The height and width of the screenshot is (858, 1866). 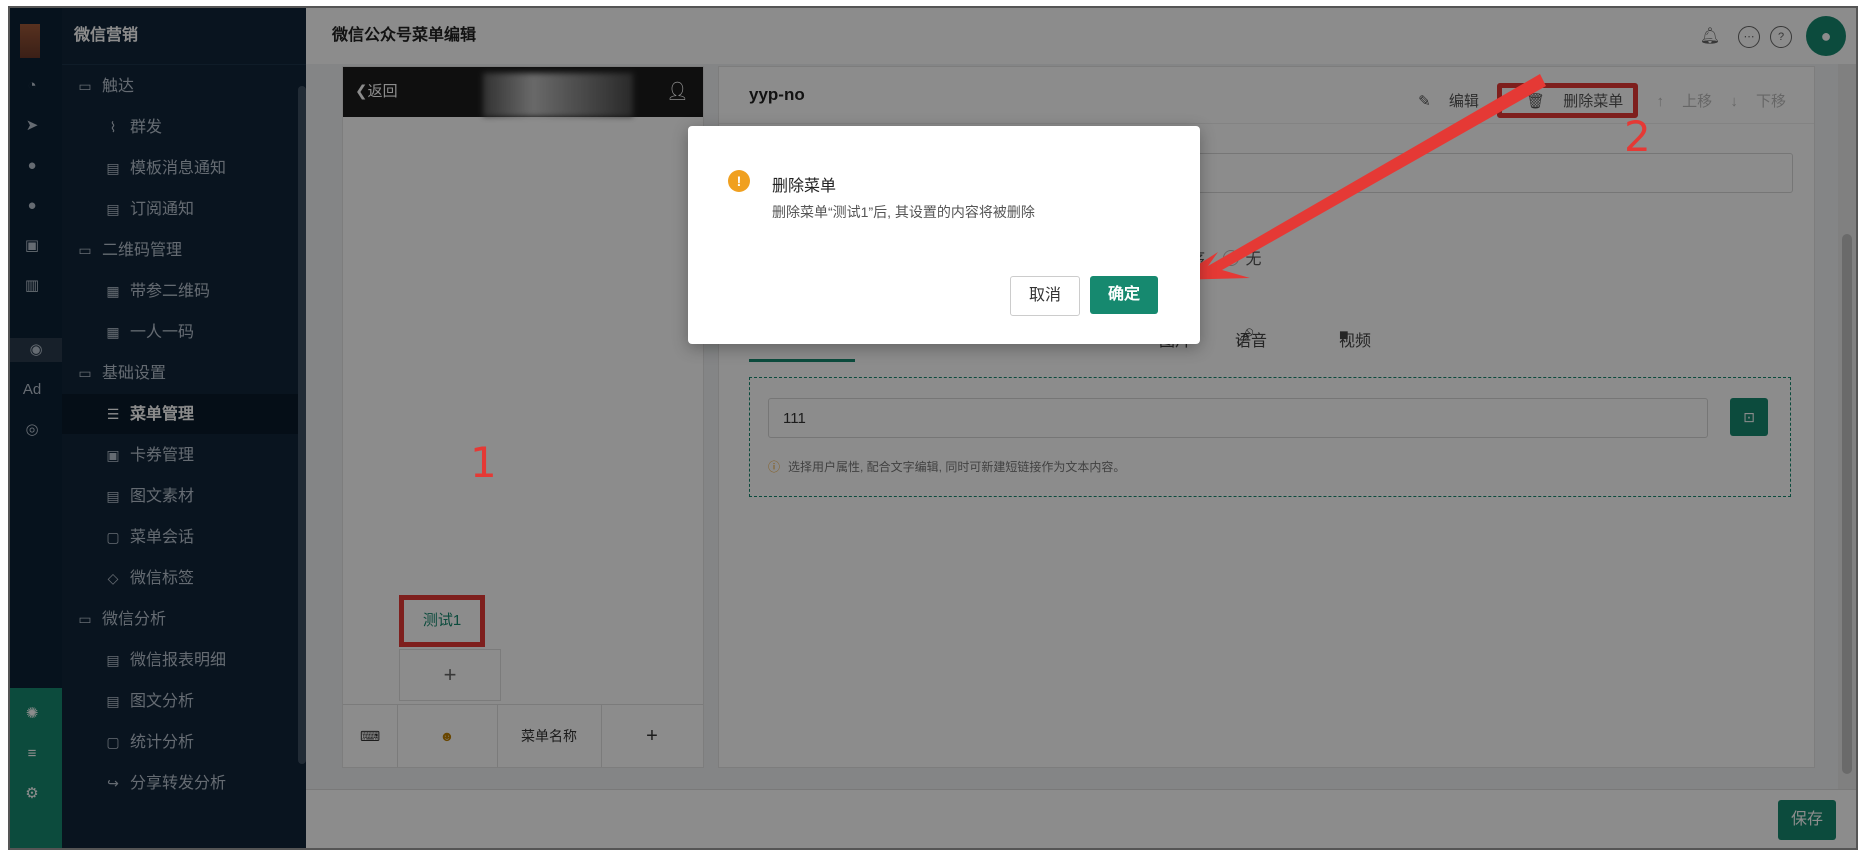 I want to click on cancel-button: 取消, so click(x=1045, y=296).